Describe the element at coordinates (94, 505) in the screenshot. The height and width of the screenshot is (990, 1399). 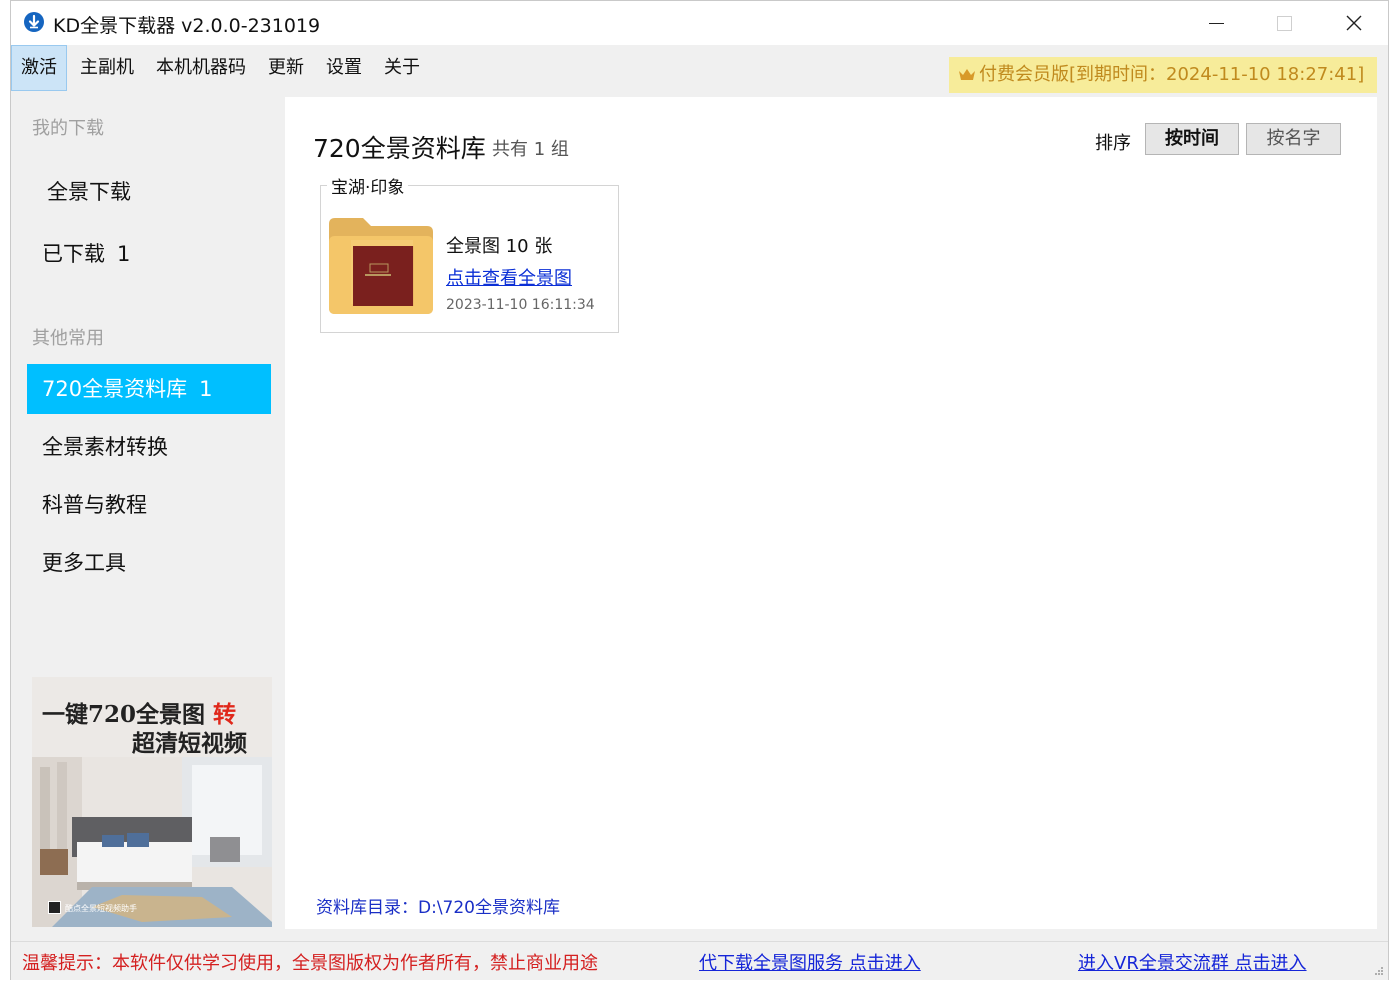
I see `sidebar-item-label: 科普与教程` at that location.